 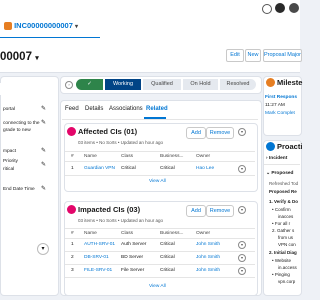 What do you see at coordinates (286, 237) in the screenshot?
I see `step-line: from us` at bounding box center [286, 237].